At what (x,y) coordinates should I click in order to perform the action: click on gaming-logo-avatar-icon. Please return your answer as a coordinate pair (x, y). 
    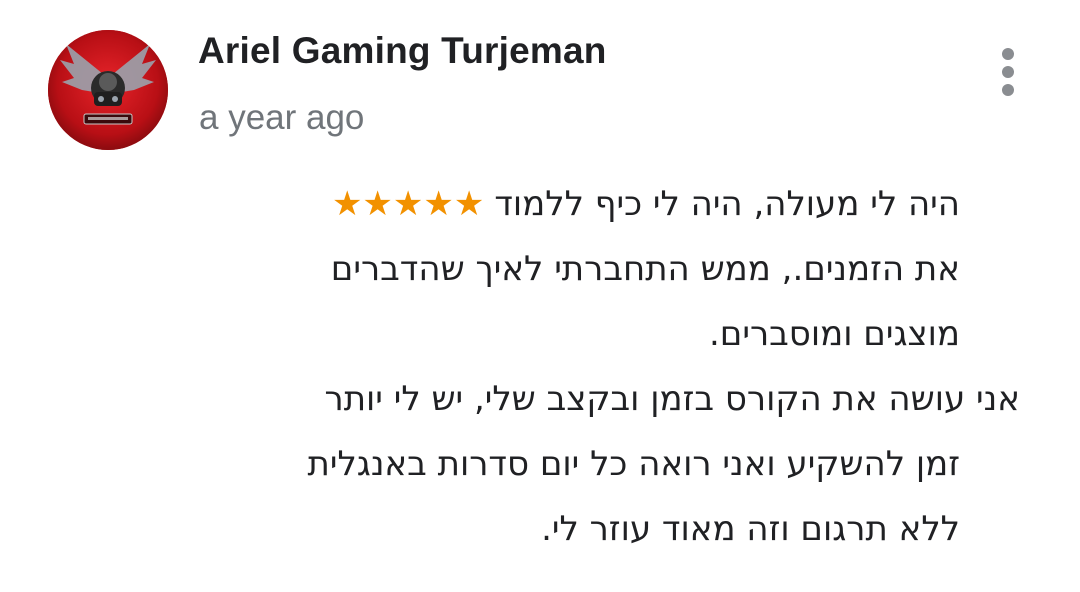
    Looking at the image, I should click on (108, 90).